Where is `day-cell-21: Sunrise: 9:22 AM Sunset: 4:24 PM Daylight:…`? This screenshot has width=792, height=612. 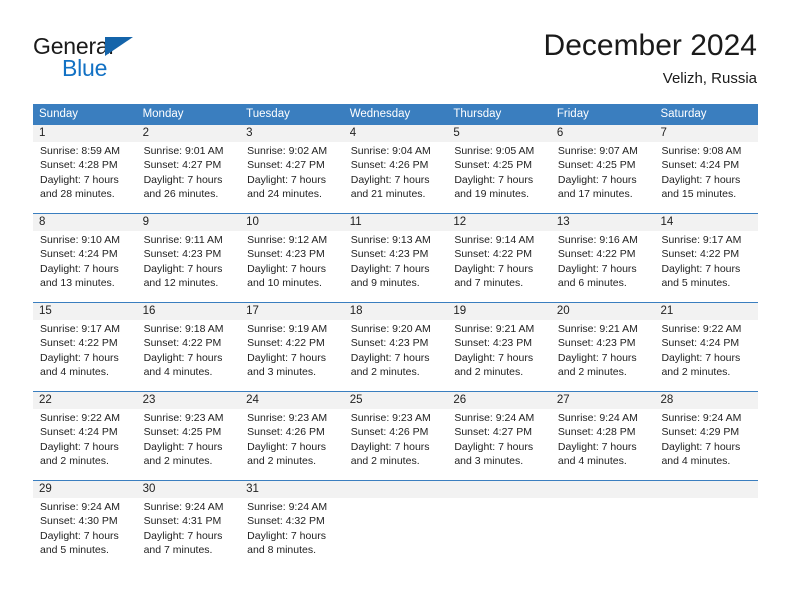
day-cell-21: Sunrise: 9:22 AM Sunset: 4:24 PM Daylight:… is located at coordinates (706, 355).